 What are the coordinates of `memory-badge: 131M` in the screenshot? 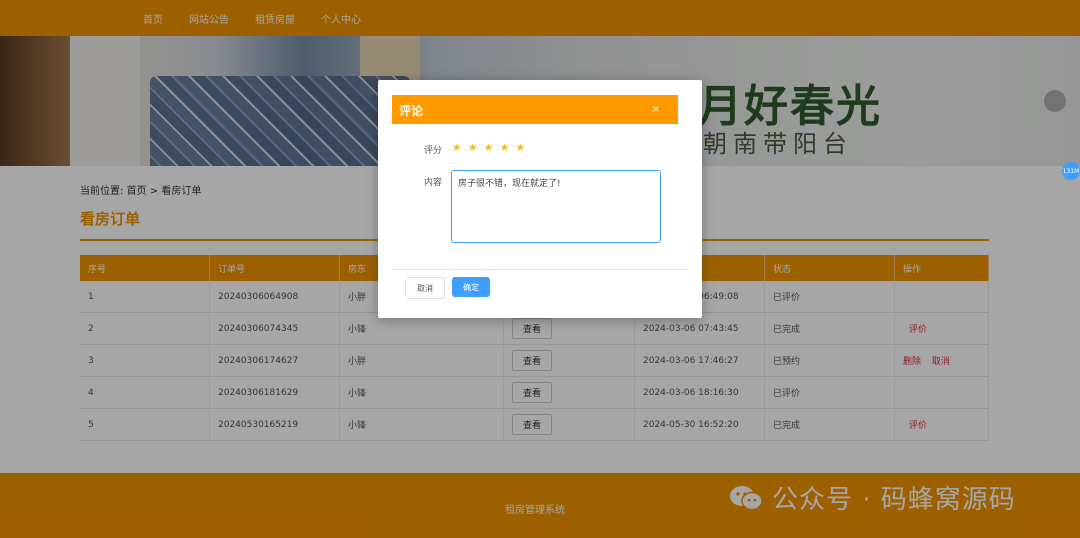 It's located at (1071, 171).